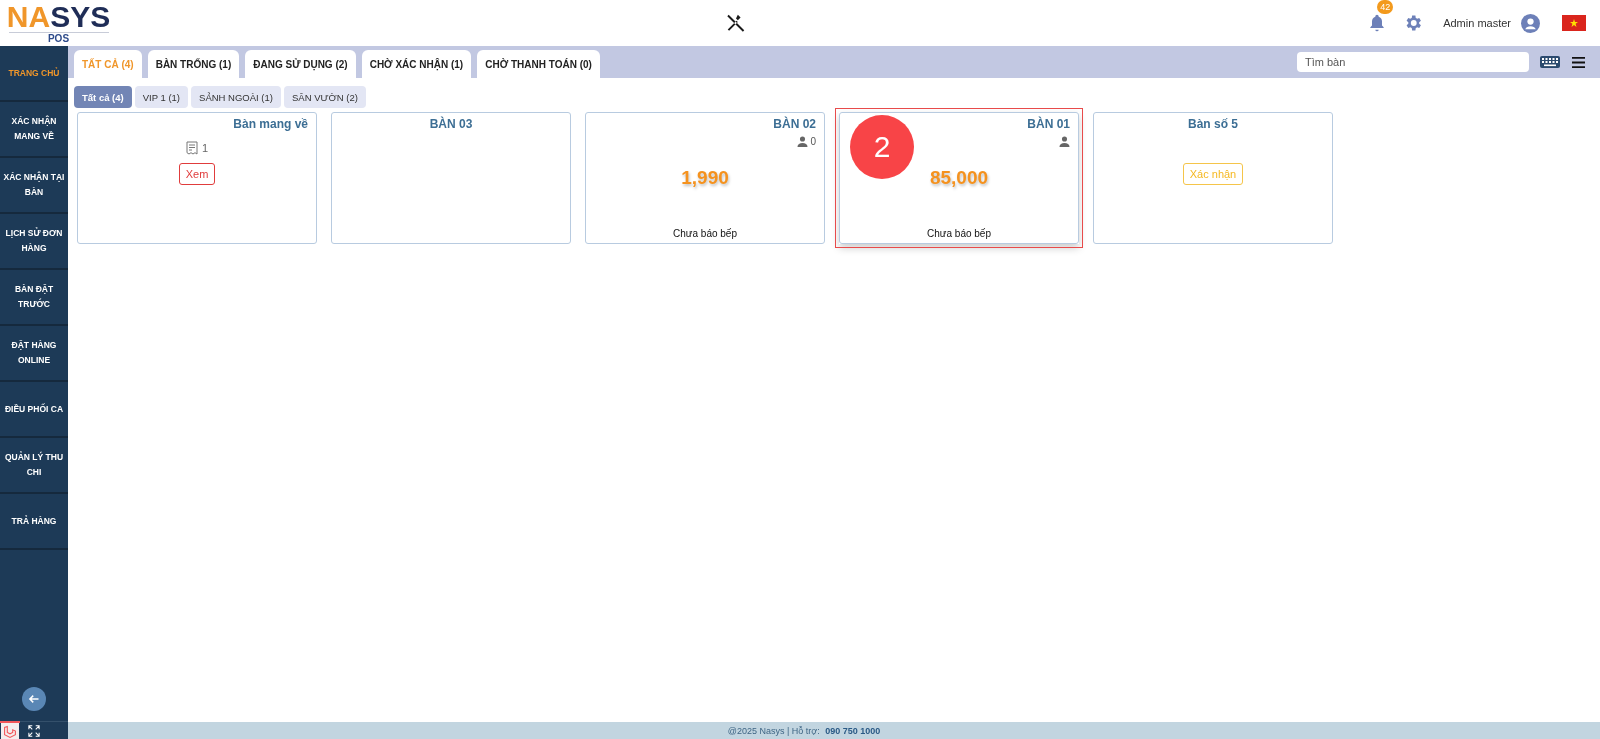 The height and width of the screenshot is (739, 1600). Describe the element at coordinates (1413, 62) in the screenshot. I see `search-field: Tìm bàn` at that location.